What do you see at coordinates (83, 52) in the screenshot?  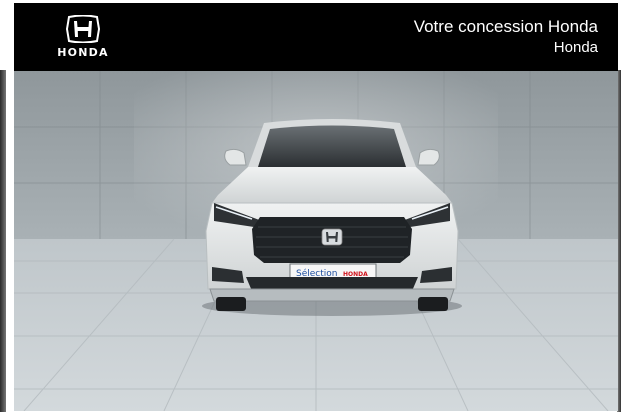 I see `honda-wordmark: HONDA` at bounding box center [83, 52].